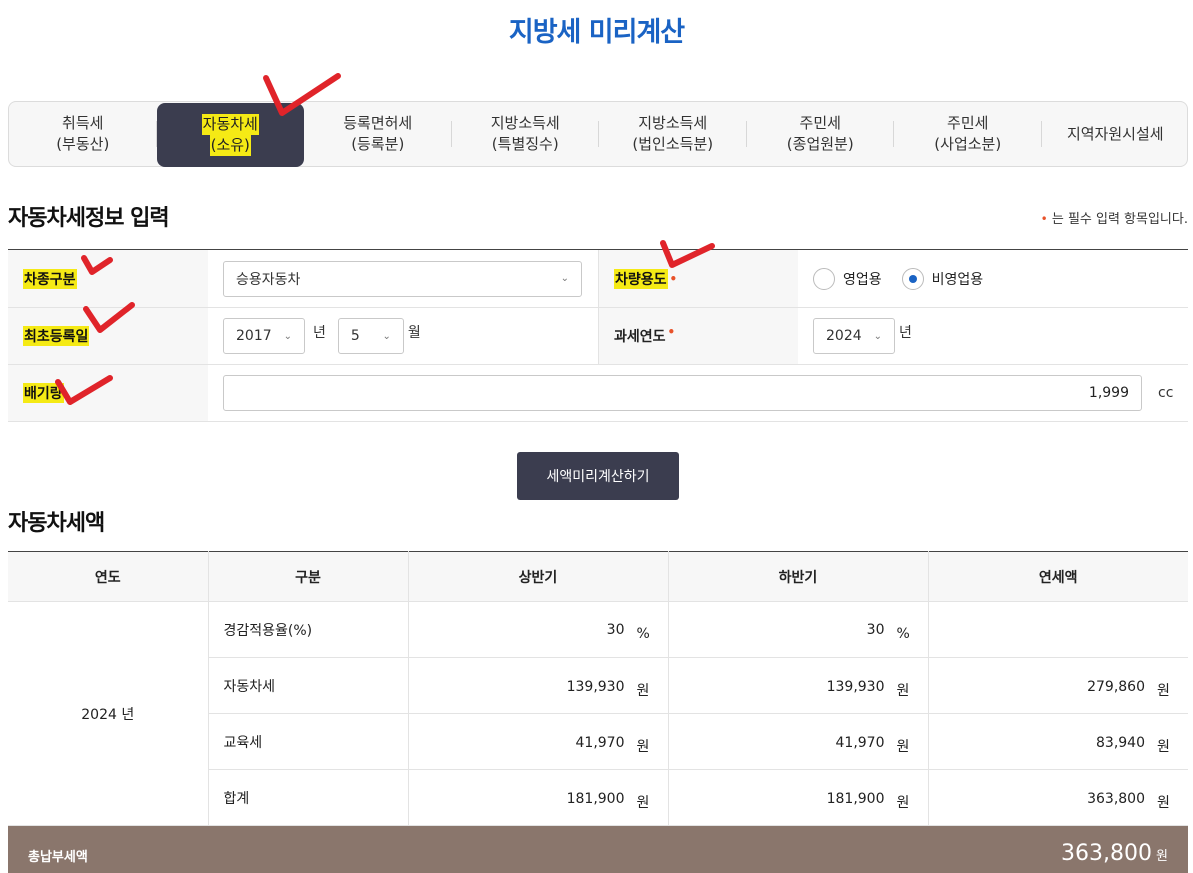 The width and height of the screenshot is (1193, 873). I want to click on radio-noncommercial, so click(912, 278).